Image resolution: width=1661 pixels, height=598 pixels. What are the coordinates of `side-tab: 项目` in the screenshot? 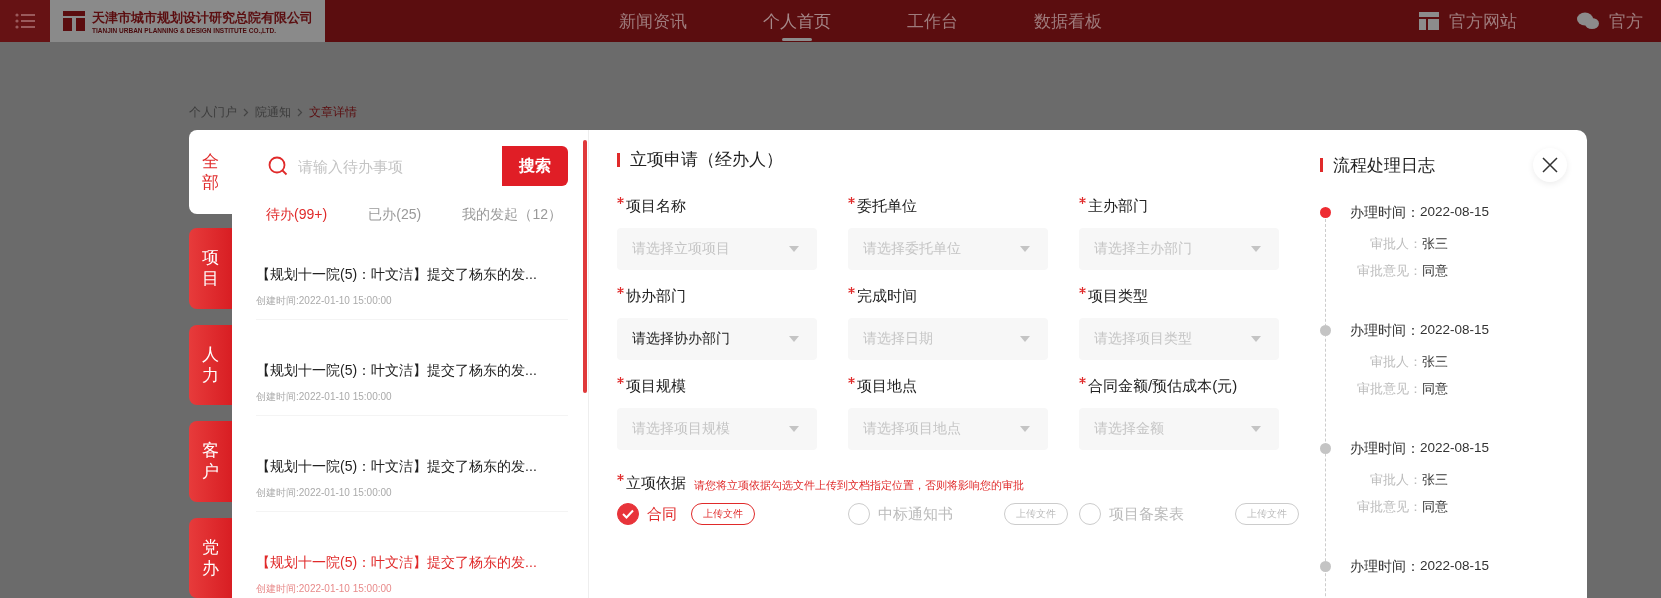 It's located at (210, 268).